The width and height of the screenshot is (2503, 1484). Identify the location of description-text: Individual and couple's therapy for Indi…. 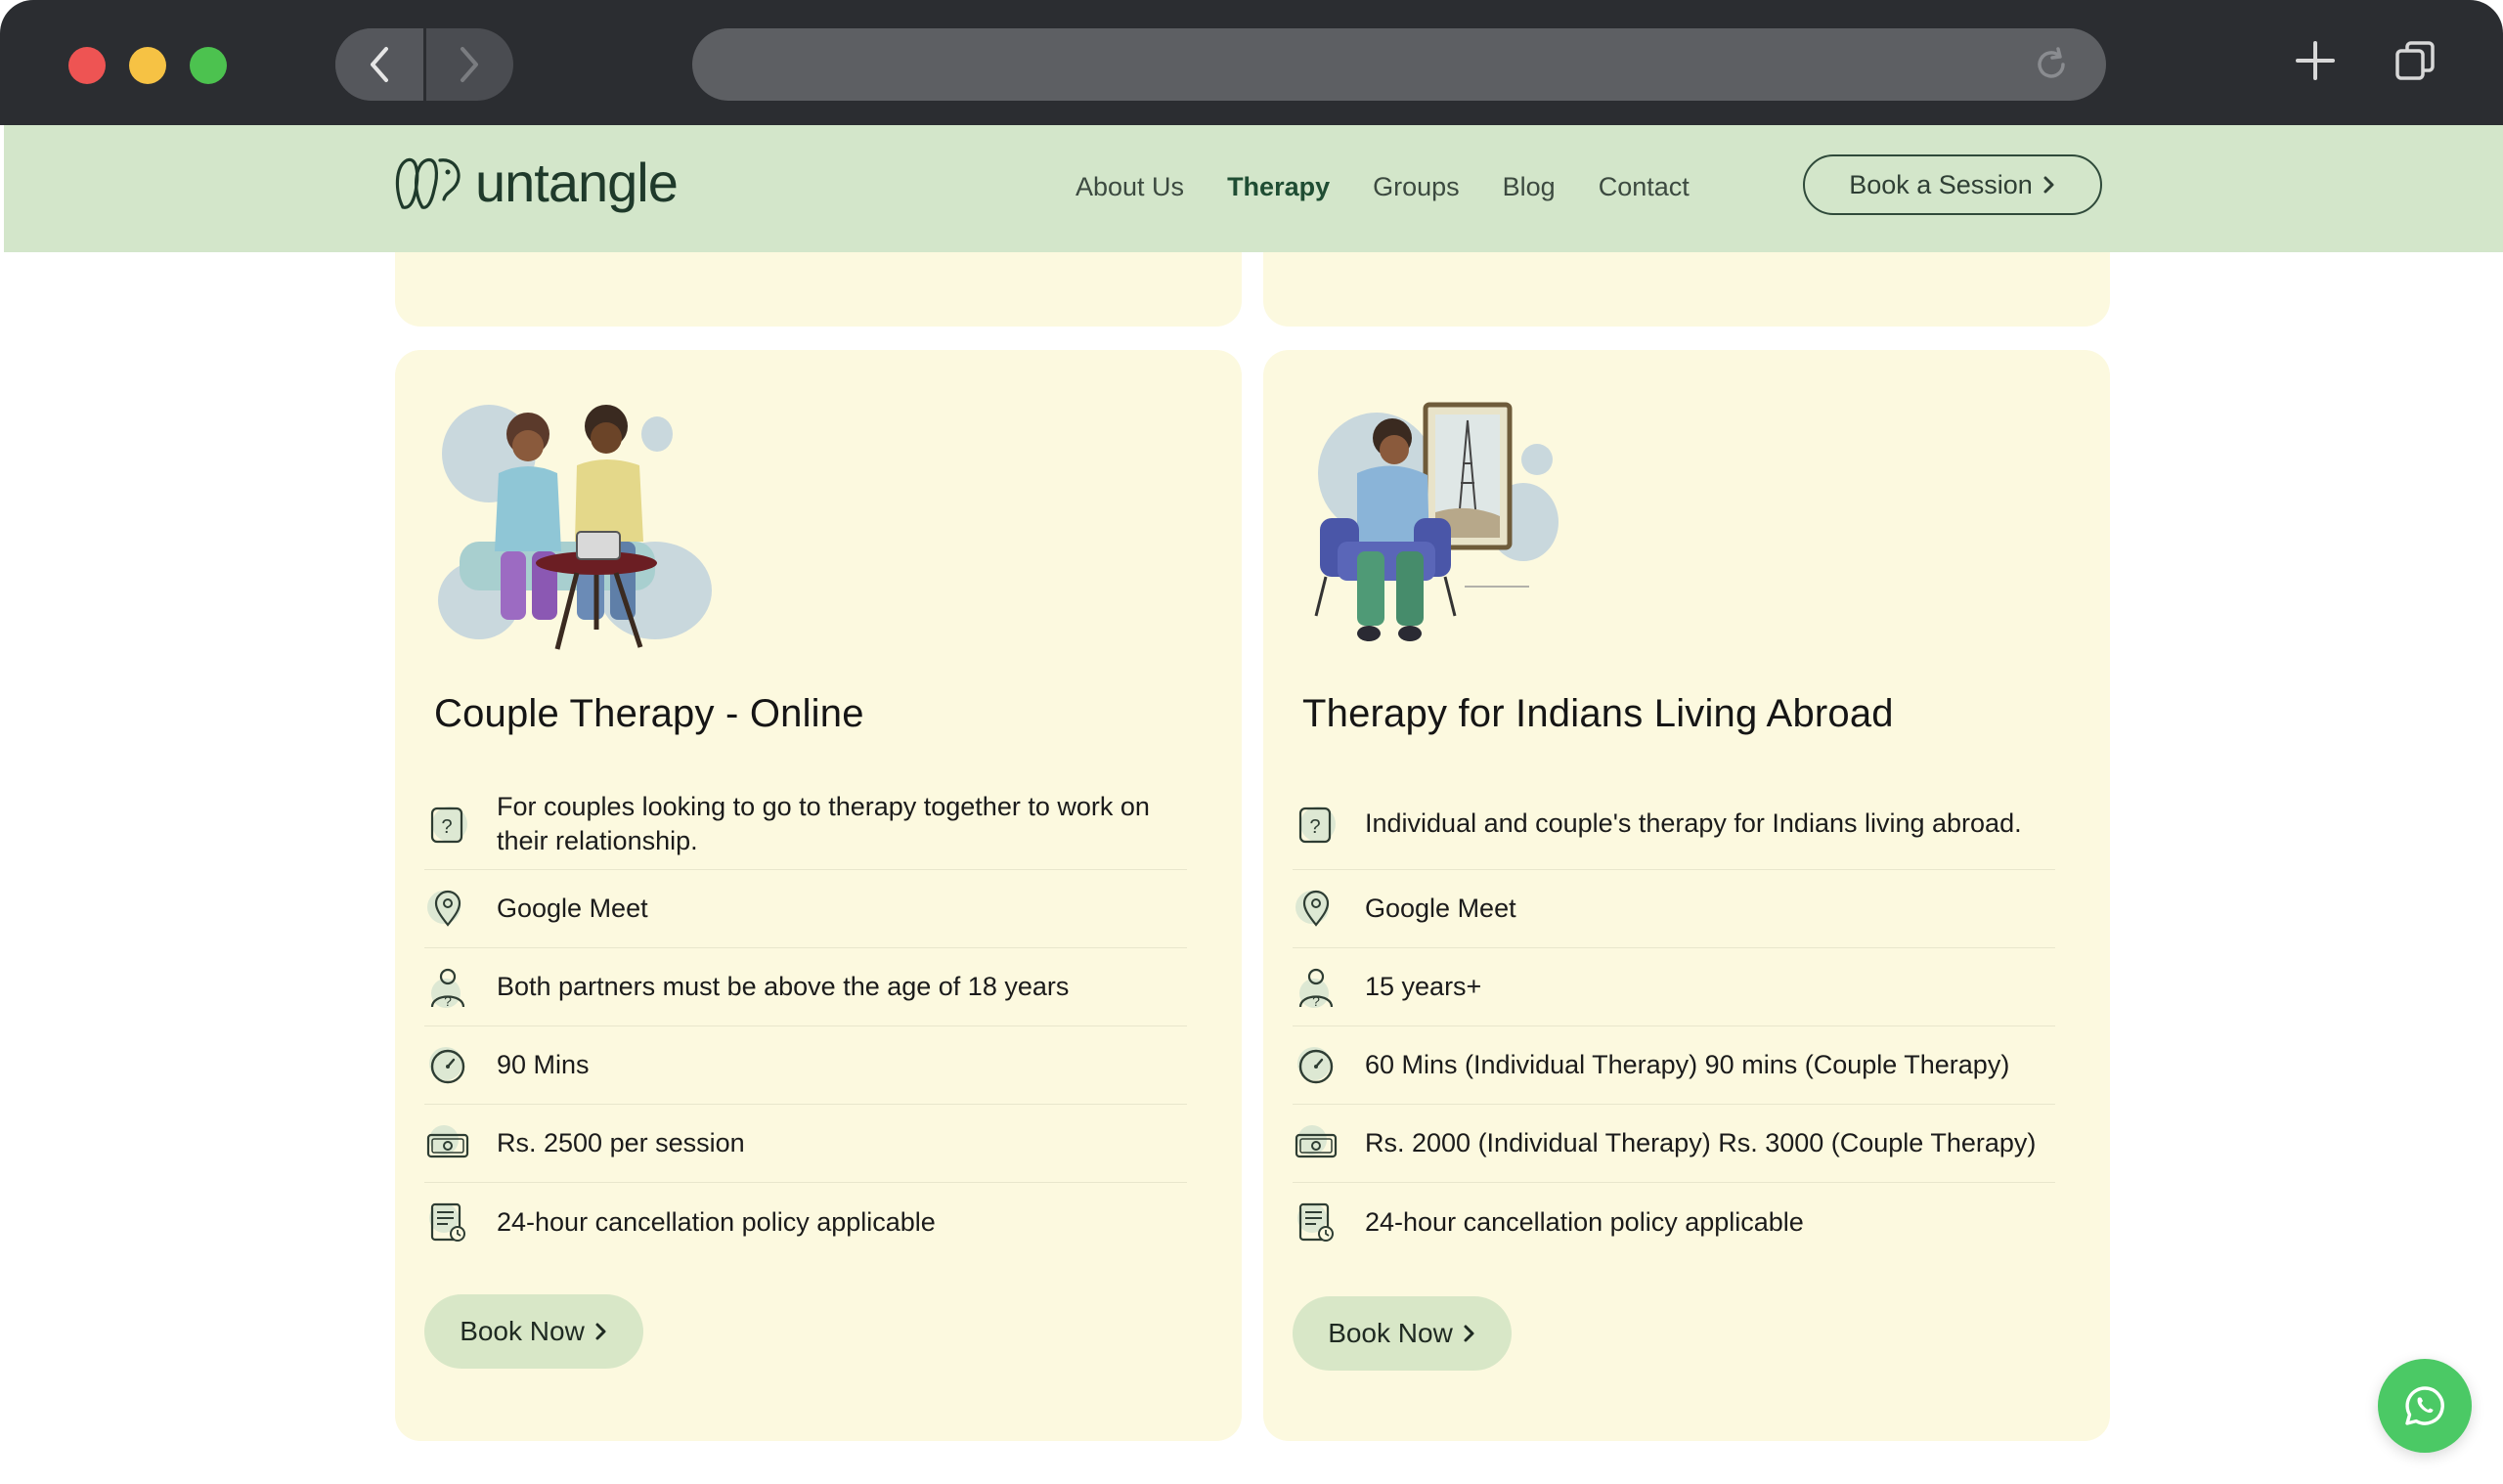
(1693, 823).